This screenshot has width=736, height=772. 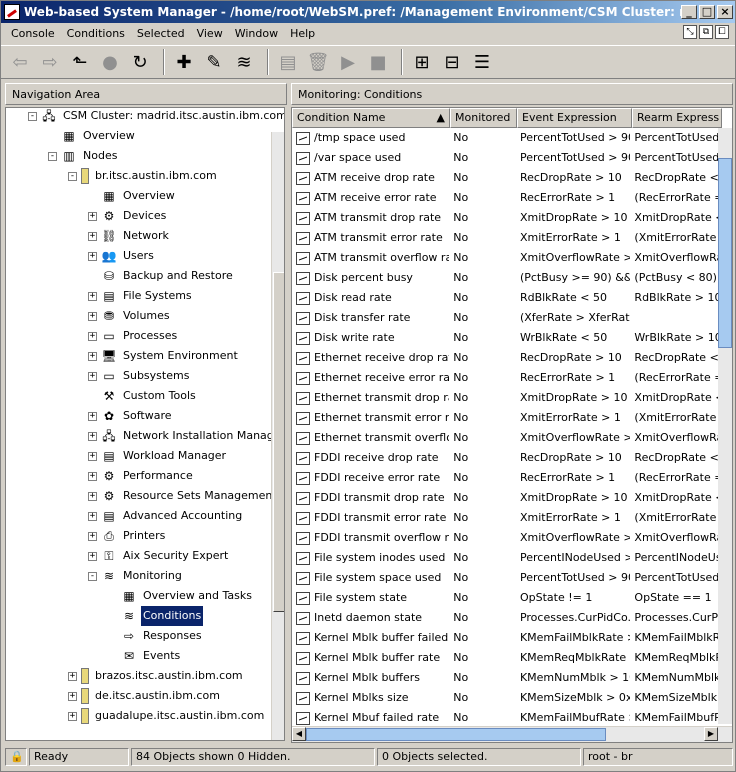 What do you see at coordinates (145, 696) in the screenshot?
I see `tree-item: + de.itsc.austin.ibm.com` at bounding box center [145, 696].